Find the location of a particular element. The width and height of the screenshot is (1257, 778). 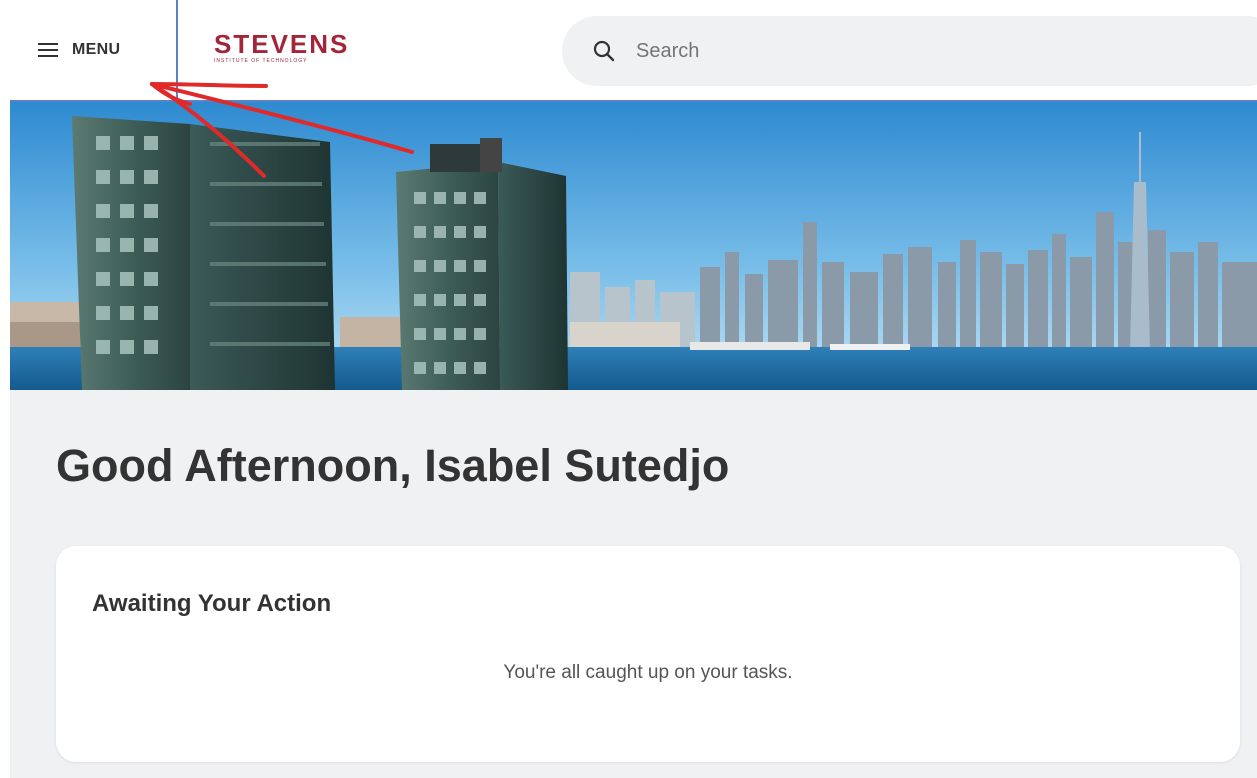

greeting-heading: Good Afternoon, Isabel Sutedjo is located at coordinates (393, 465).